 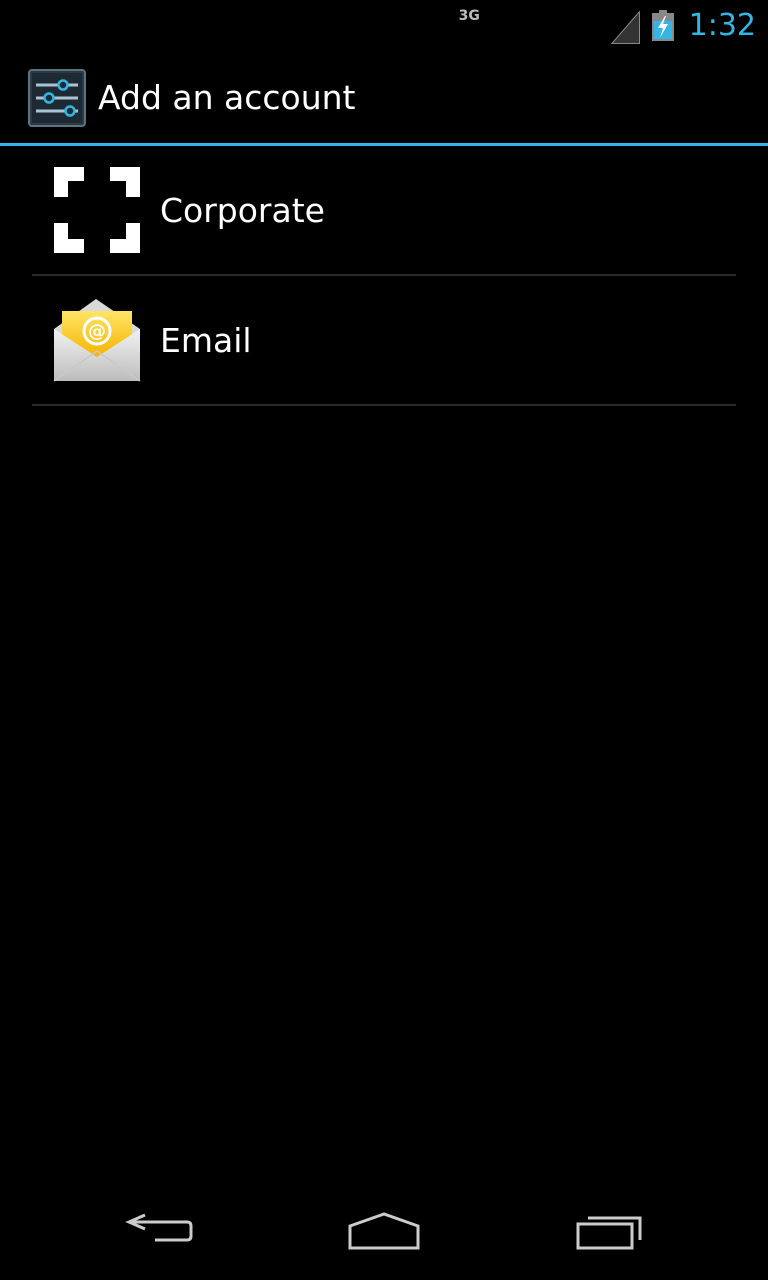 I want to click on back-button, so click(x=160, y=1232).